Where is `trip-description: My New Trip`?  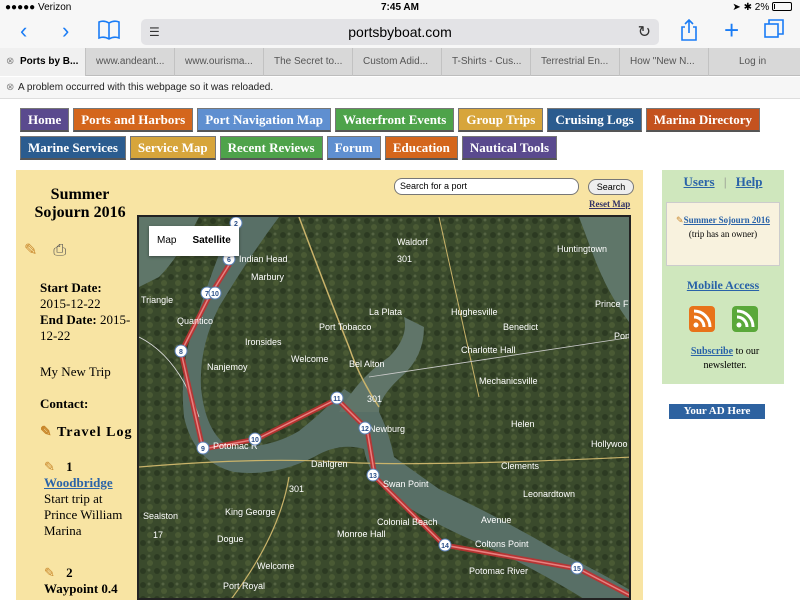 trip-description: My New Trip is located at coordinates (75, 371).